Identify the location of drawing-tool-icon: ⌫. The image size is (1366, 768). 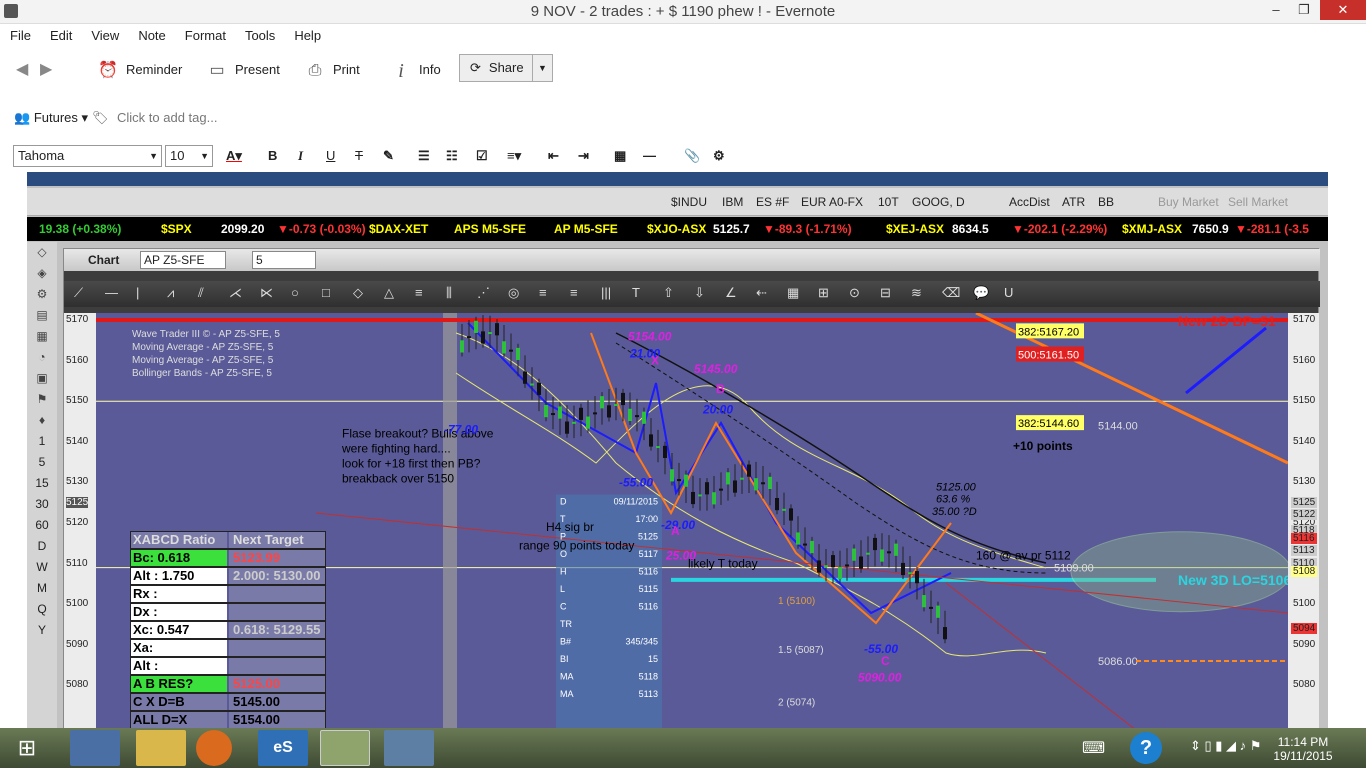
(951, 293).